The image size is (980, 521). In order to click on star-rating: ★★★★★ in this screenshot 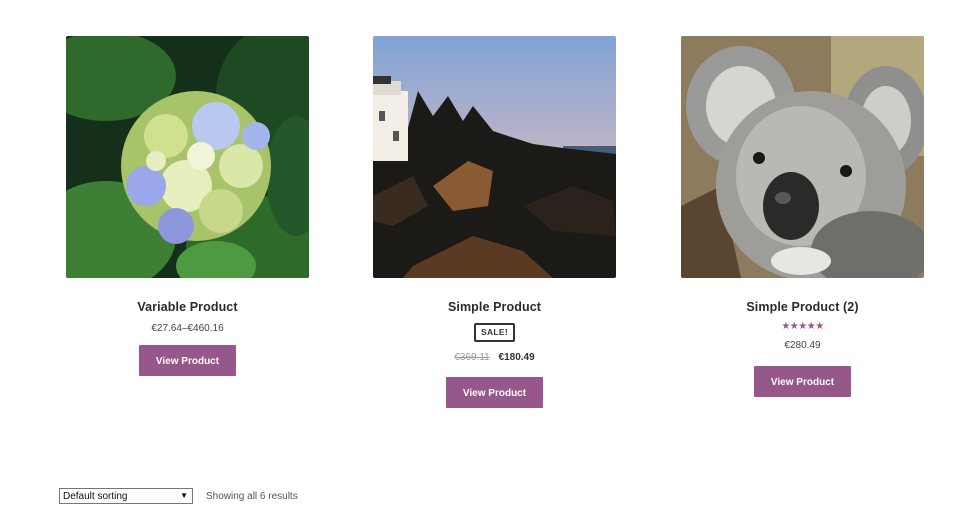, I will do `click(802, 326)`.